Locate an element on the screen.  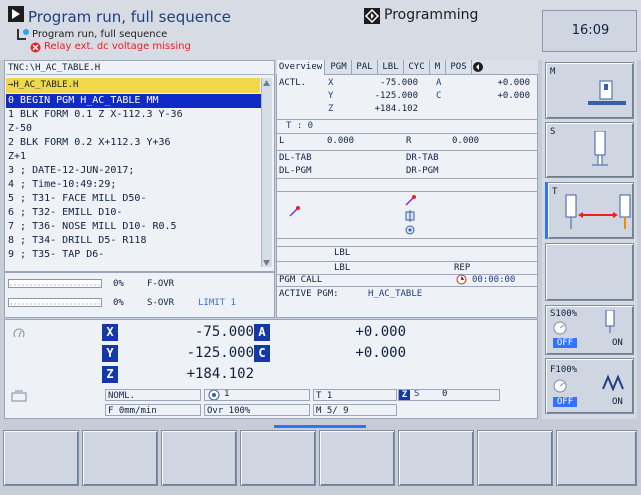
tab-overview: Overview is located at coordinates (301, 67).